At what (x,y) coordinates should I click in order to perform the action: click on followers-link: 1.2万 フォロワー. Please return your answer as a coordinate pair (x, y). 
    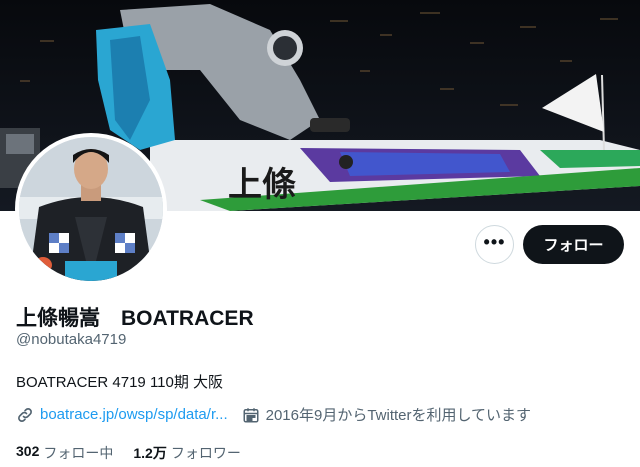
    Looking at the image, I should click on (186, 453).